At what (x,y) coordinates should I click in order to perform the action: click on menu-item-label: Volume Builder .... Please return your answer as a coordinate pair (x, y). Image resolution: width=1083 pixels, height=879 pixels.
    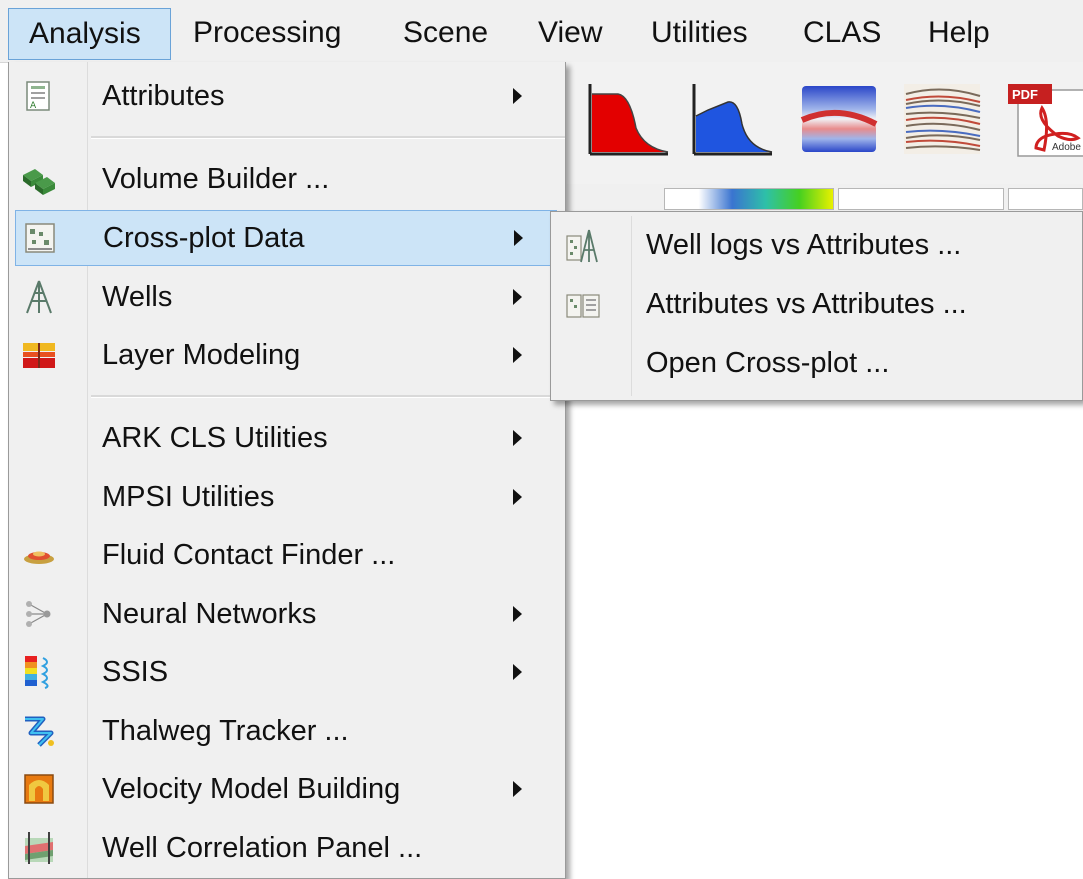
    Looking at the image, I should click on (216, 179).